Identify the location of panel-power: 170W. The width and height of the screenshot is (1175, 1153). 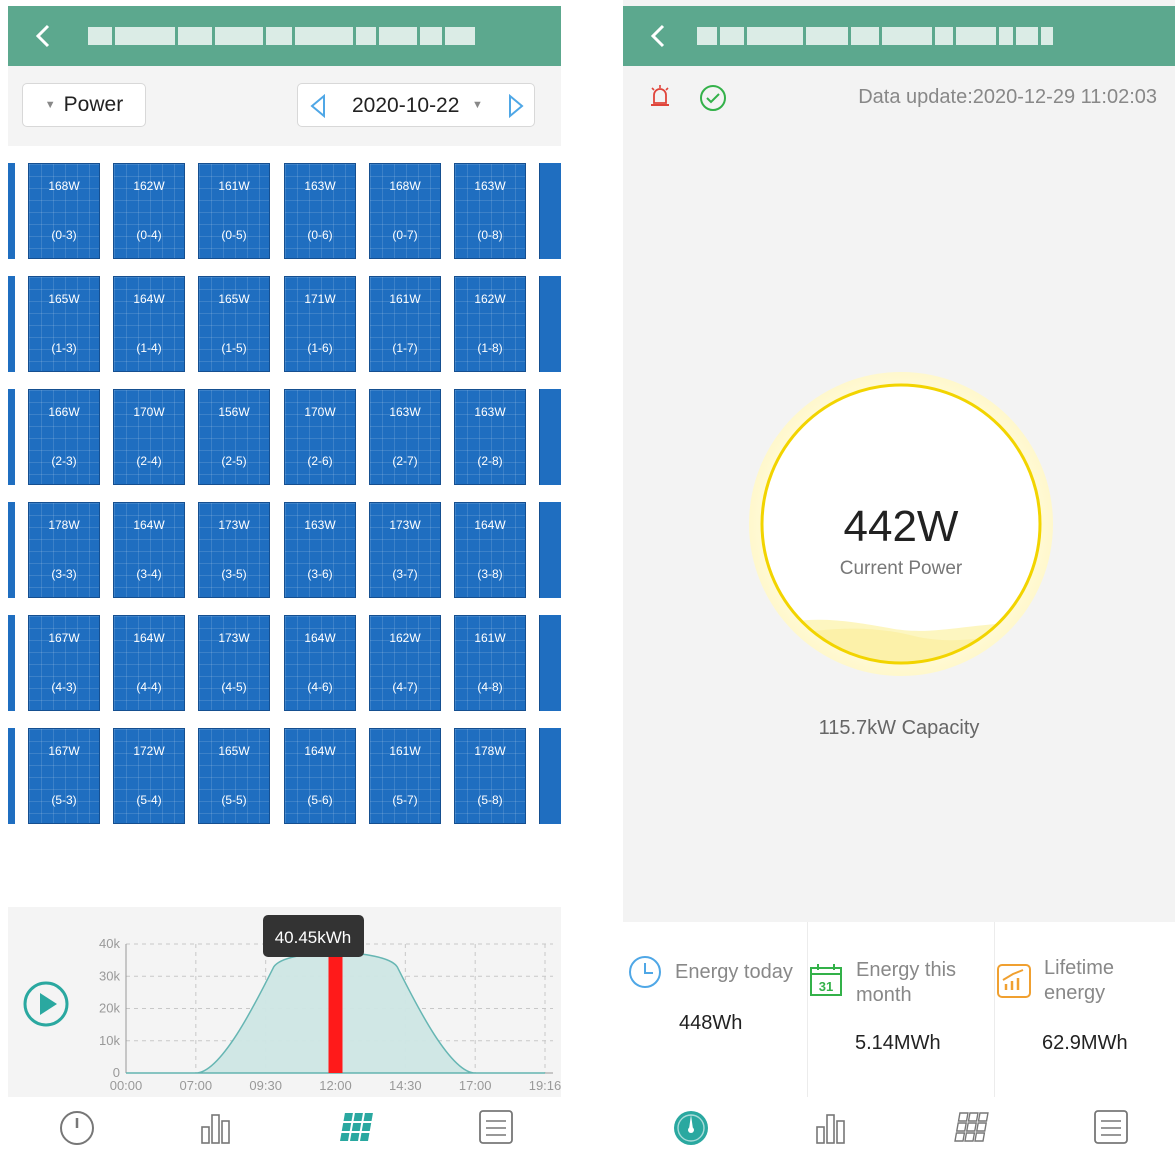
(320, 412).